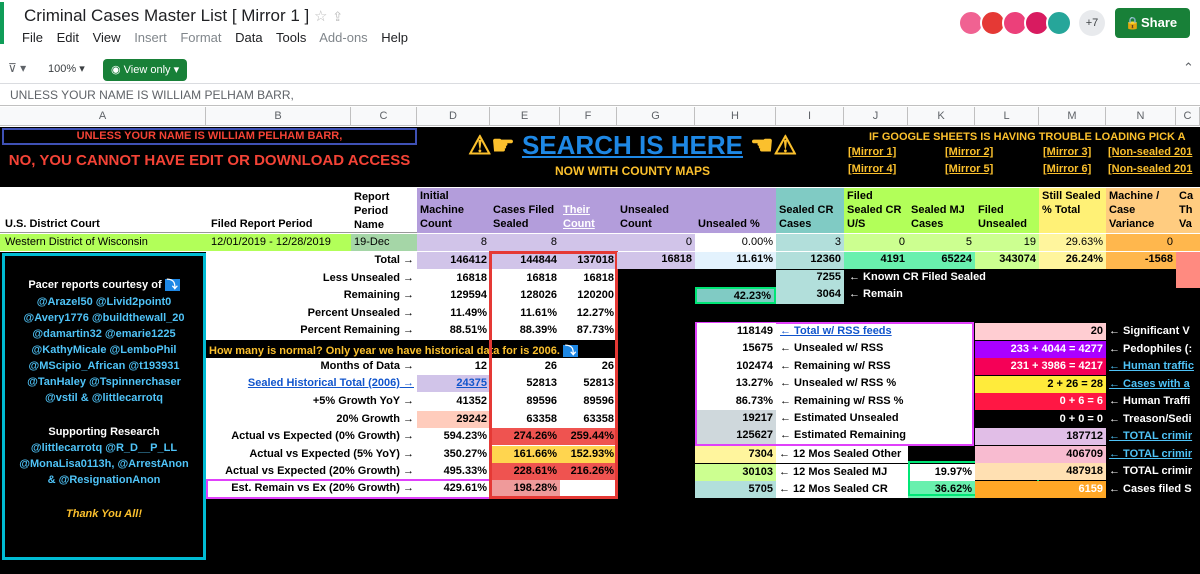 This screenshot has height=574, width=1200. What do you see at coordinates (104, 302) in the screenshot?
I see `handle-line: @Arazel50 @Livid2point0` at bounding box center [104, 302].